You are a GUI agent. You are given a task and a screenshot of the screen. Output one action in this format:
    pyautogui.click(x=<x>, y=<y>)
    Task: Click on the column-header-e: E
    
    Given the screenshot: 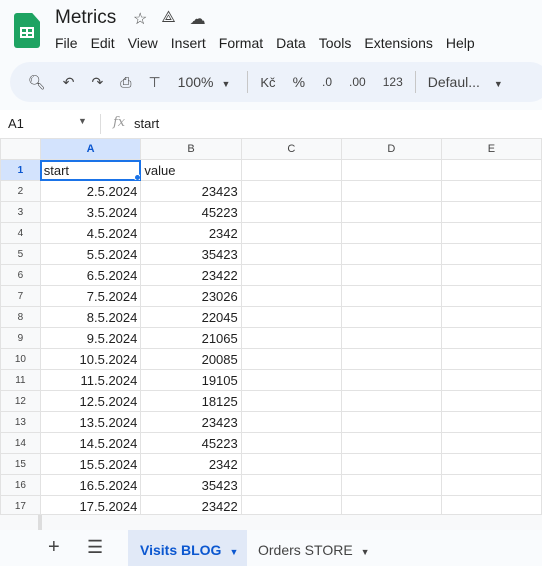 What is the action you would take?
    pyautogui.click(x=491, y=149)
    